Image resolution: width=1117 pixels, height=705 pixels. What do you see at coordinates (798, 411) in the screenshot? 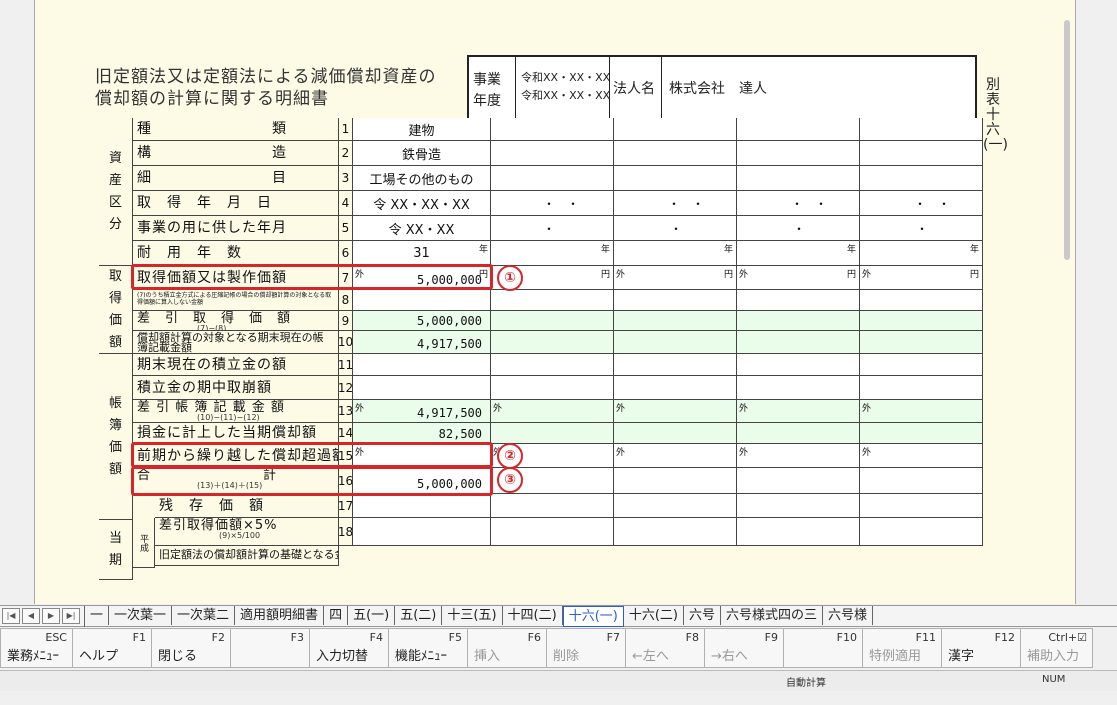
I see `col4-row-13: 外` at bounding box center [798, 411].